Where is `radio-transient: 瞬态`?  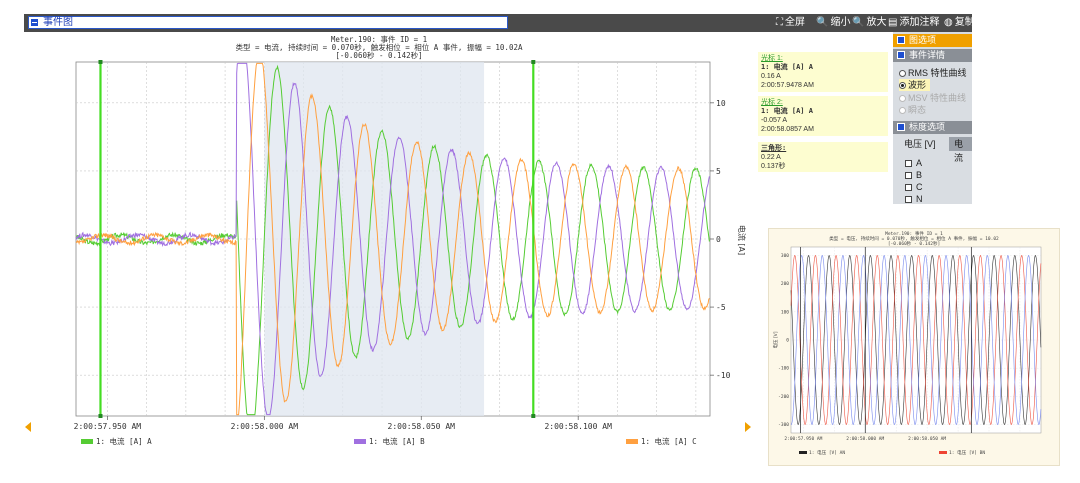 radio-transient: 瞬态 is located at coordinates (912, 110).